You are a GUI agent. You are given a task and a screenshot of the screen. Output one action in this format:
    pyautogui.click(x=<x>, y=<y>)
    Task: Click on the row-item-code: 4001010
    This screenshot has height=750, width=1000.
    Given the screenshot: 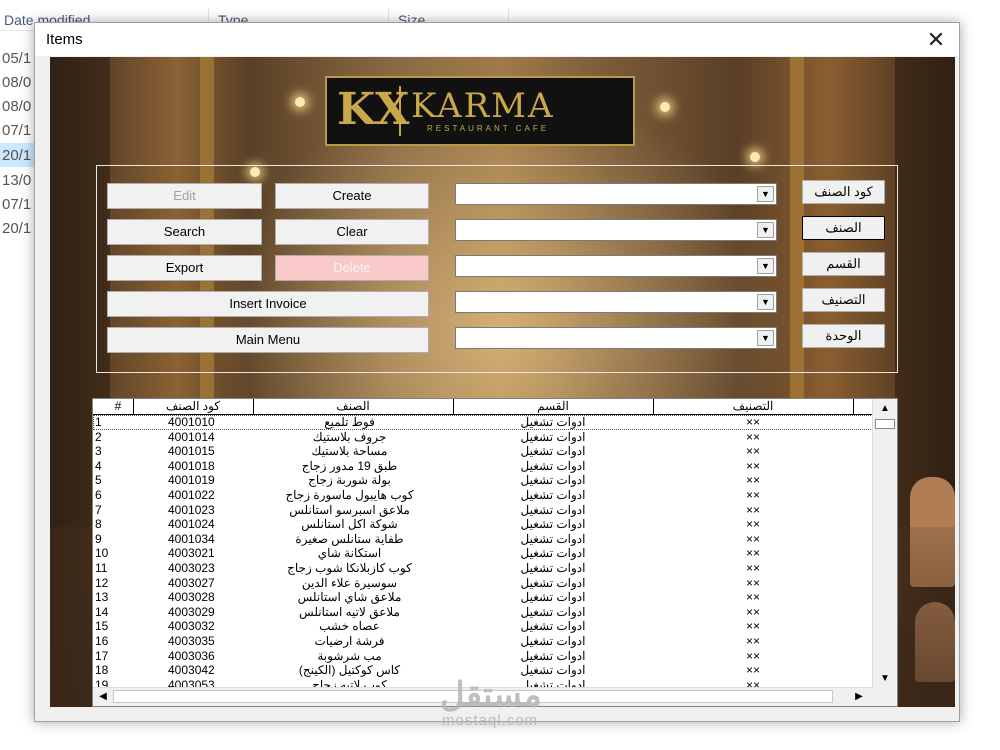 What is the action you would take?
    pyautogui.click(x=191, y=422)
    